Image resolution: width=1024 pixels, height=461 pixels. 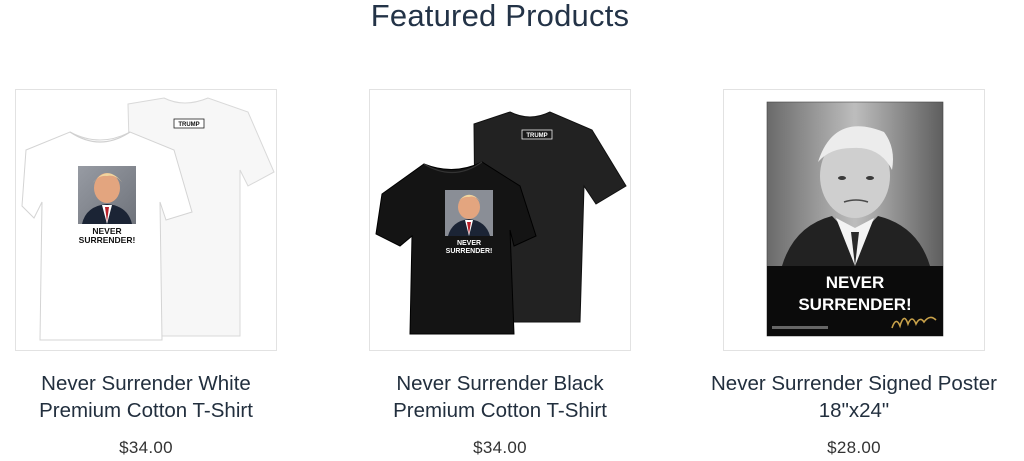 I want to click on shirt-back-tag-2: TRUMP, so click(x=536, y=136).